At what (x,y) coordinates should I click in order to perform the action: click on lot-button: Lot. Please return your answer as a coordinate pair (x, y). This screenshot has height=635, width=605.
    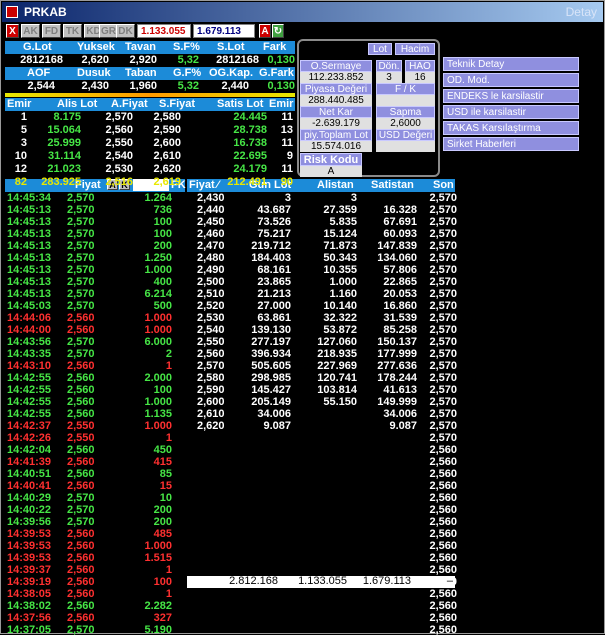
    Looking at the image, I should click on (380, 49).